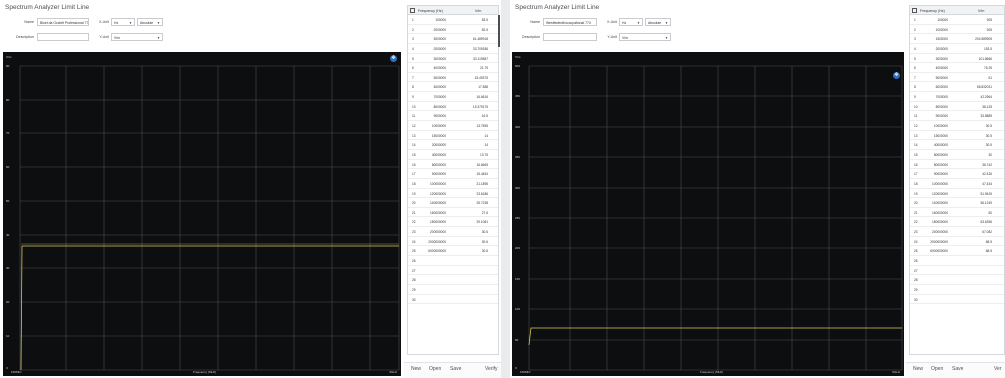 This screenshot has width=1005, height=378. What do you see at coordinates (957, 174) in the screenshot?
I see `table-row: 17 90000000 42.426` at bounding box center [957, 174].